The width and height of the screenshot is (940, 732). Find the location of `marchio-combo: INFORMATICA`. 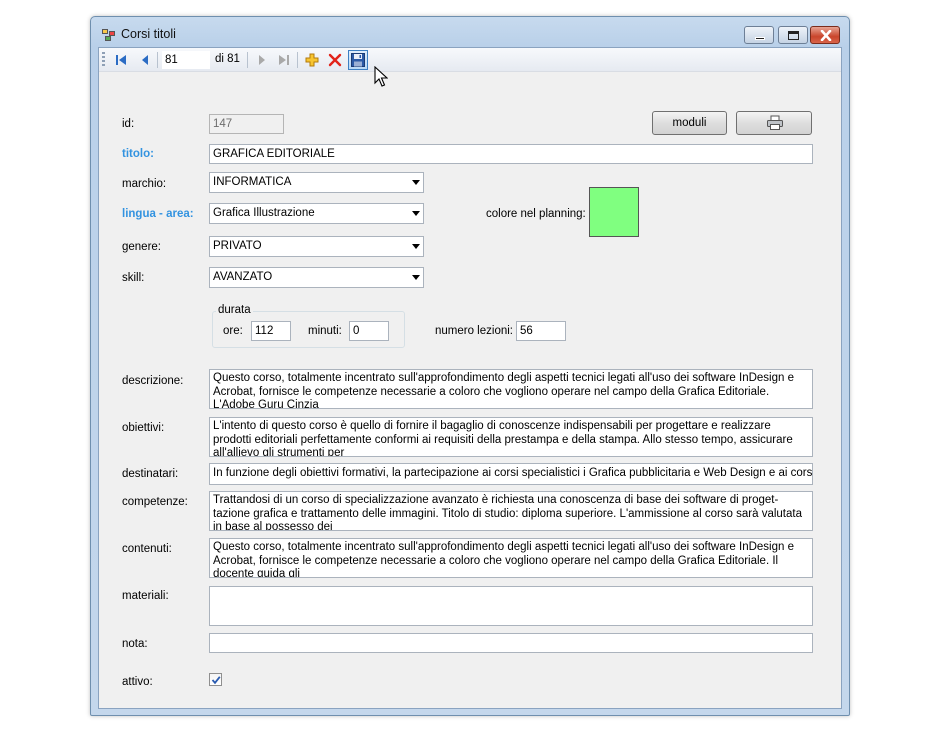

marchio-combo: INFORMATICA is located at coordinates (316, 182).